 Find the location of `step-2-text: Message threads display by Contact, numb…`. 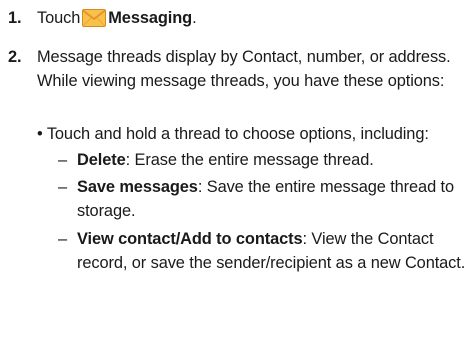

step-2-text: Message threads display by Contact, numb… is located at coordinates (244, 69).